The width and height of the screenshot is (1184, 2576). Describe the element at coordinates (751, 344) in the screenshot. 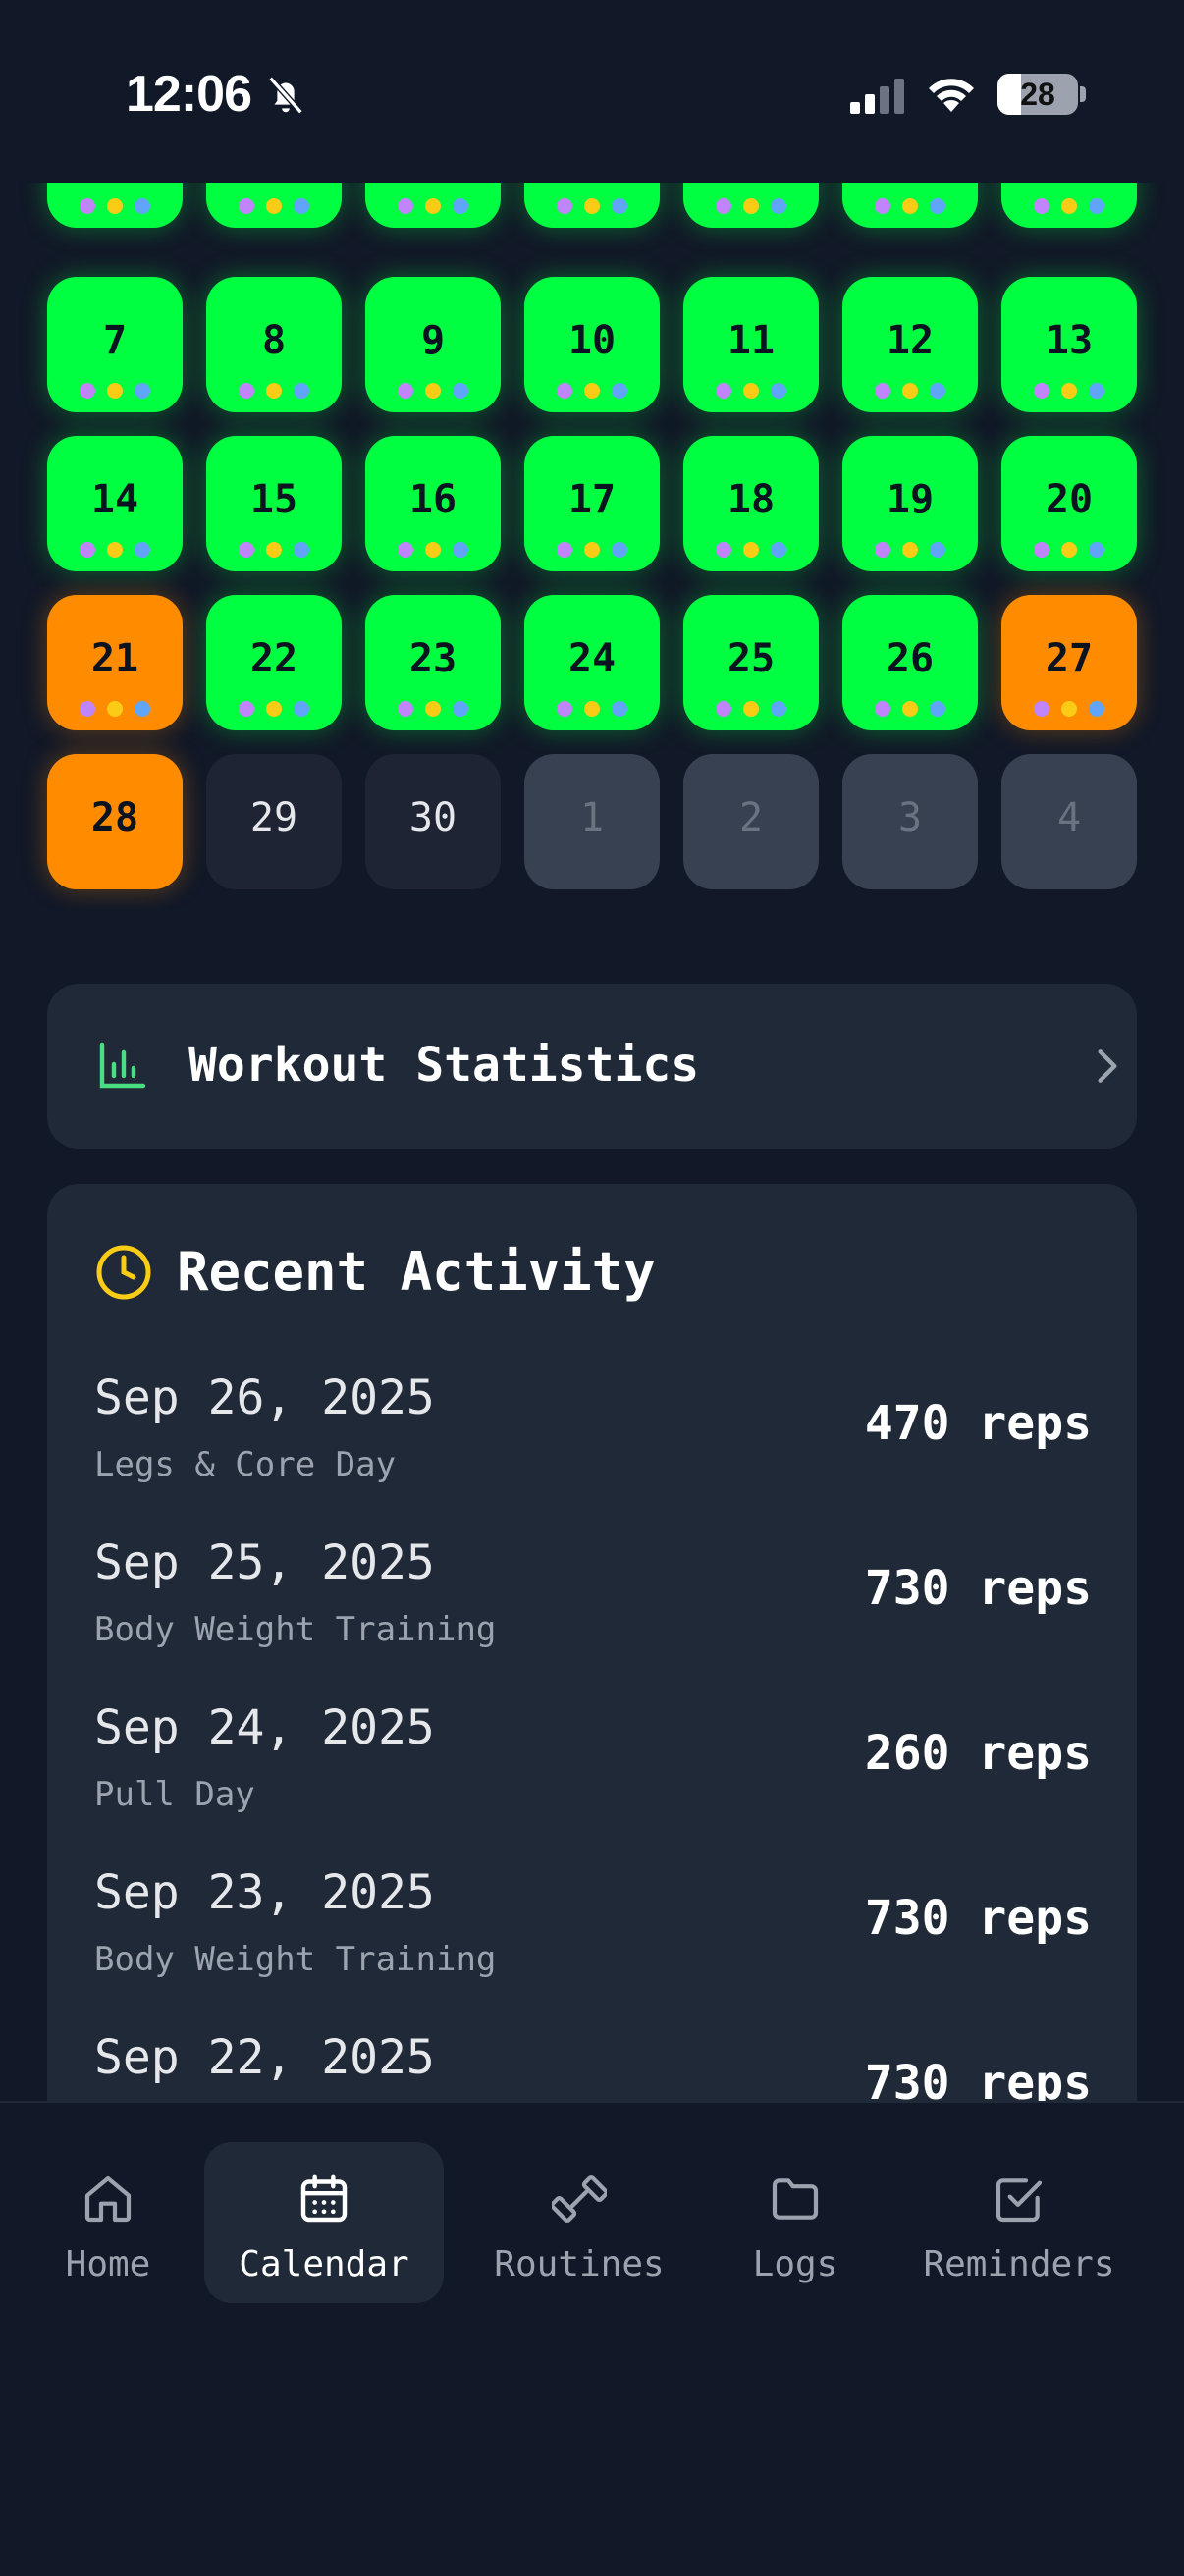

I see `calendar-day: 11` at that location.